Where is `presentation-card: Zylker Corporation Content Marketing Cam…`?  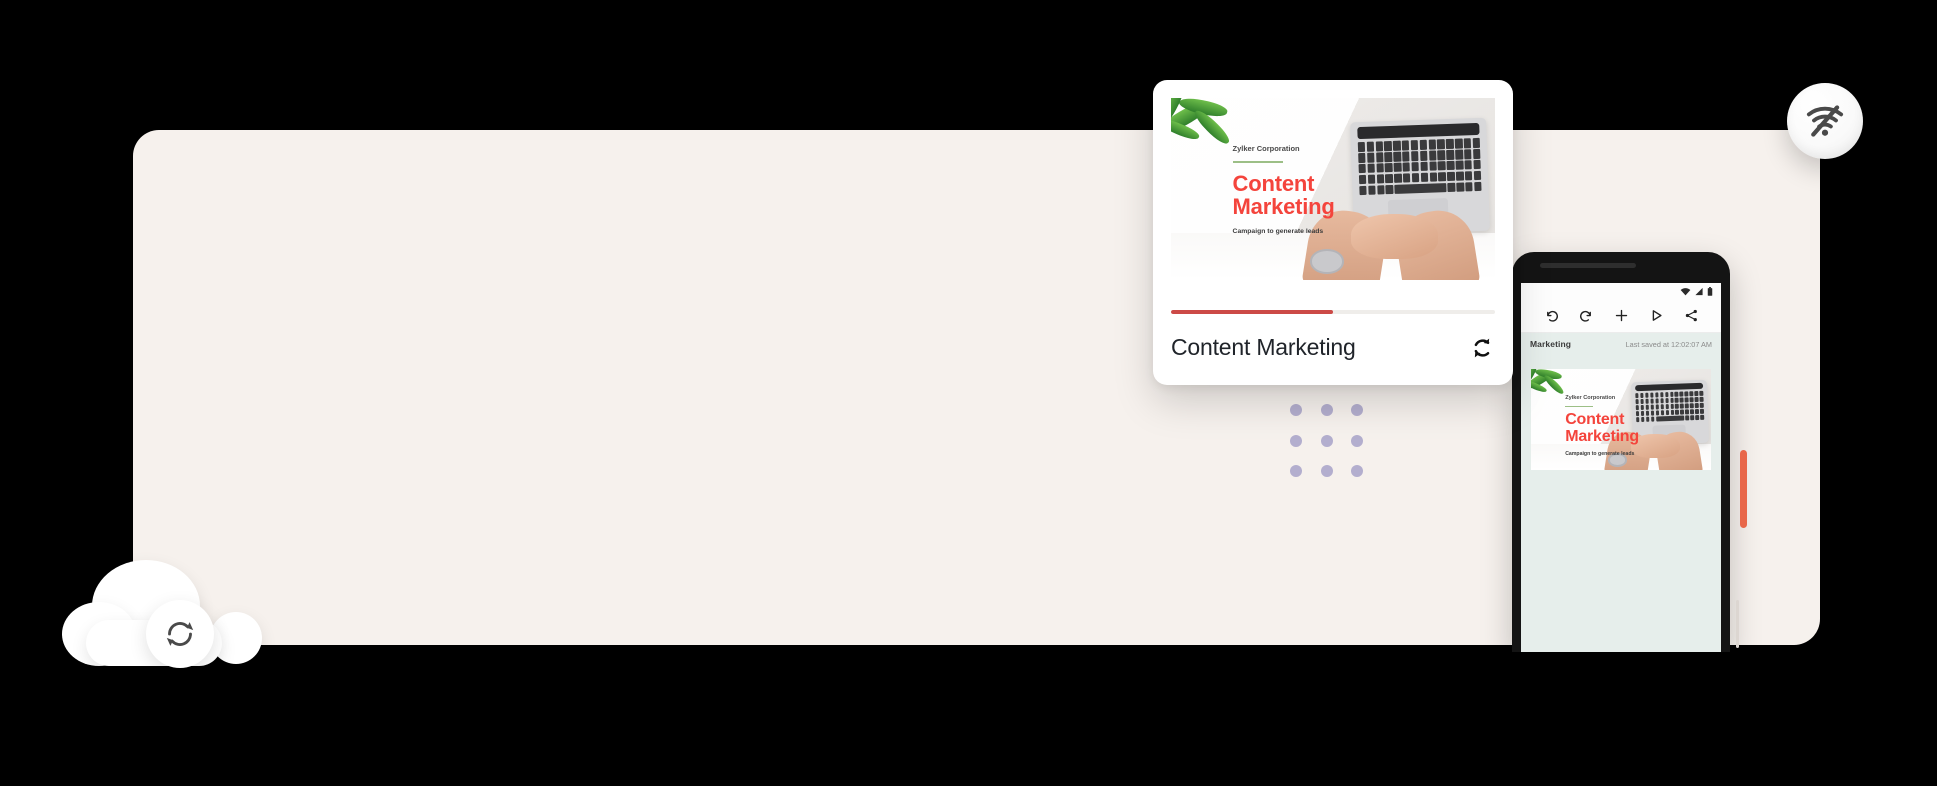 presentation-card: Zylker Corporation Content Marketing Cam… is located at coordinates (1333, 232).